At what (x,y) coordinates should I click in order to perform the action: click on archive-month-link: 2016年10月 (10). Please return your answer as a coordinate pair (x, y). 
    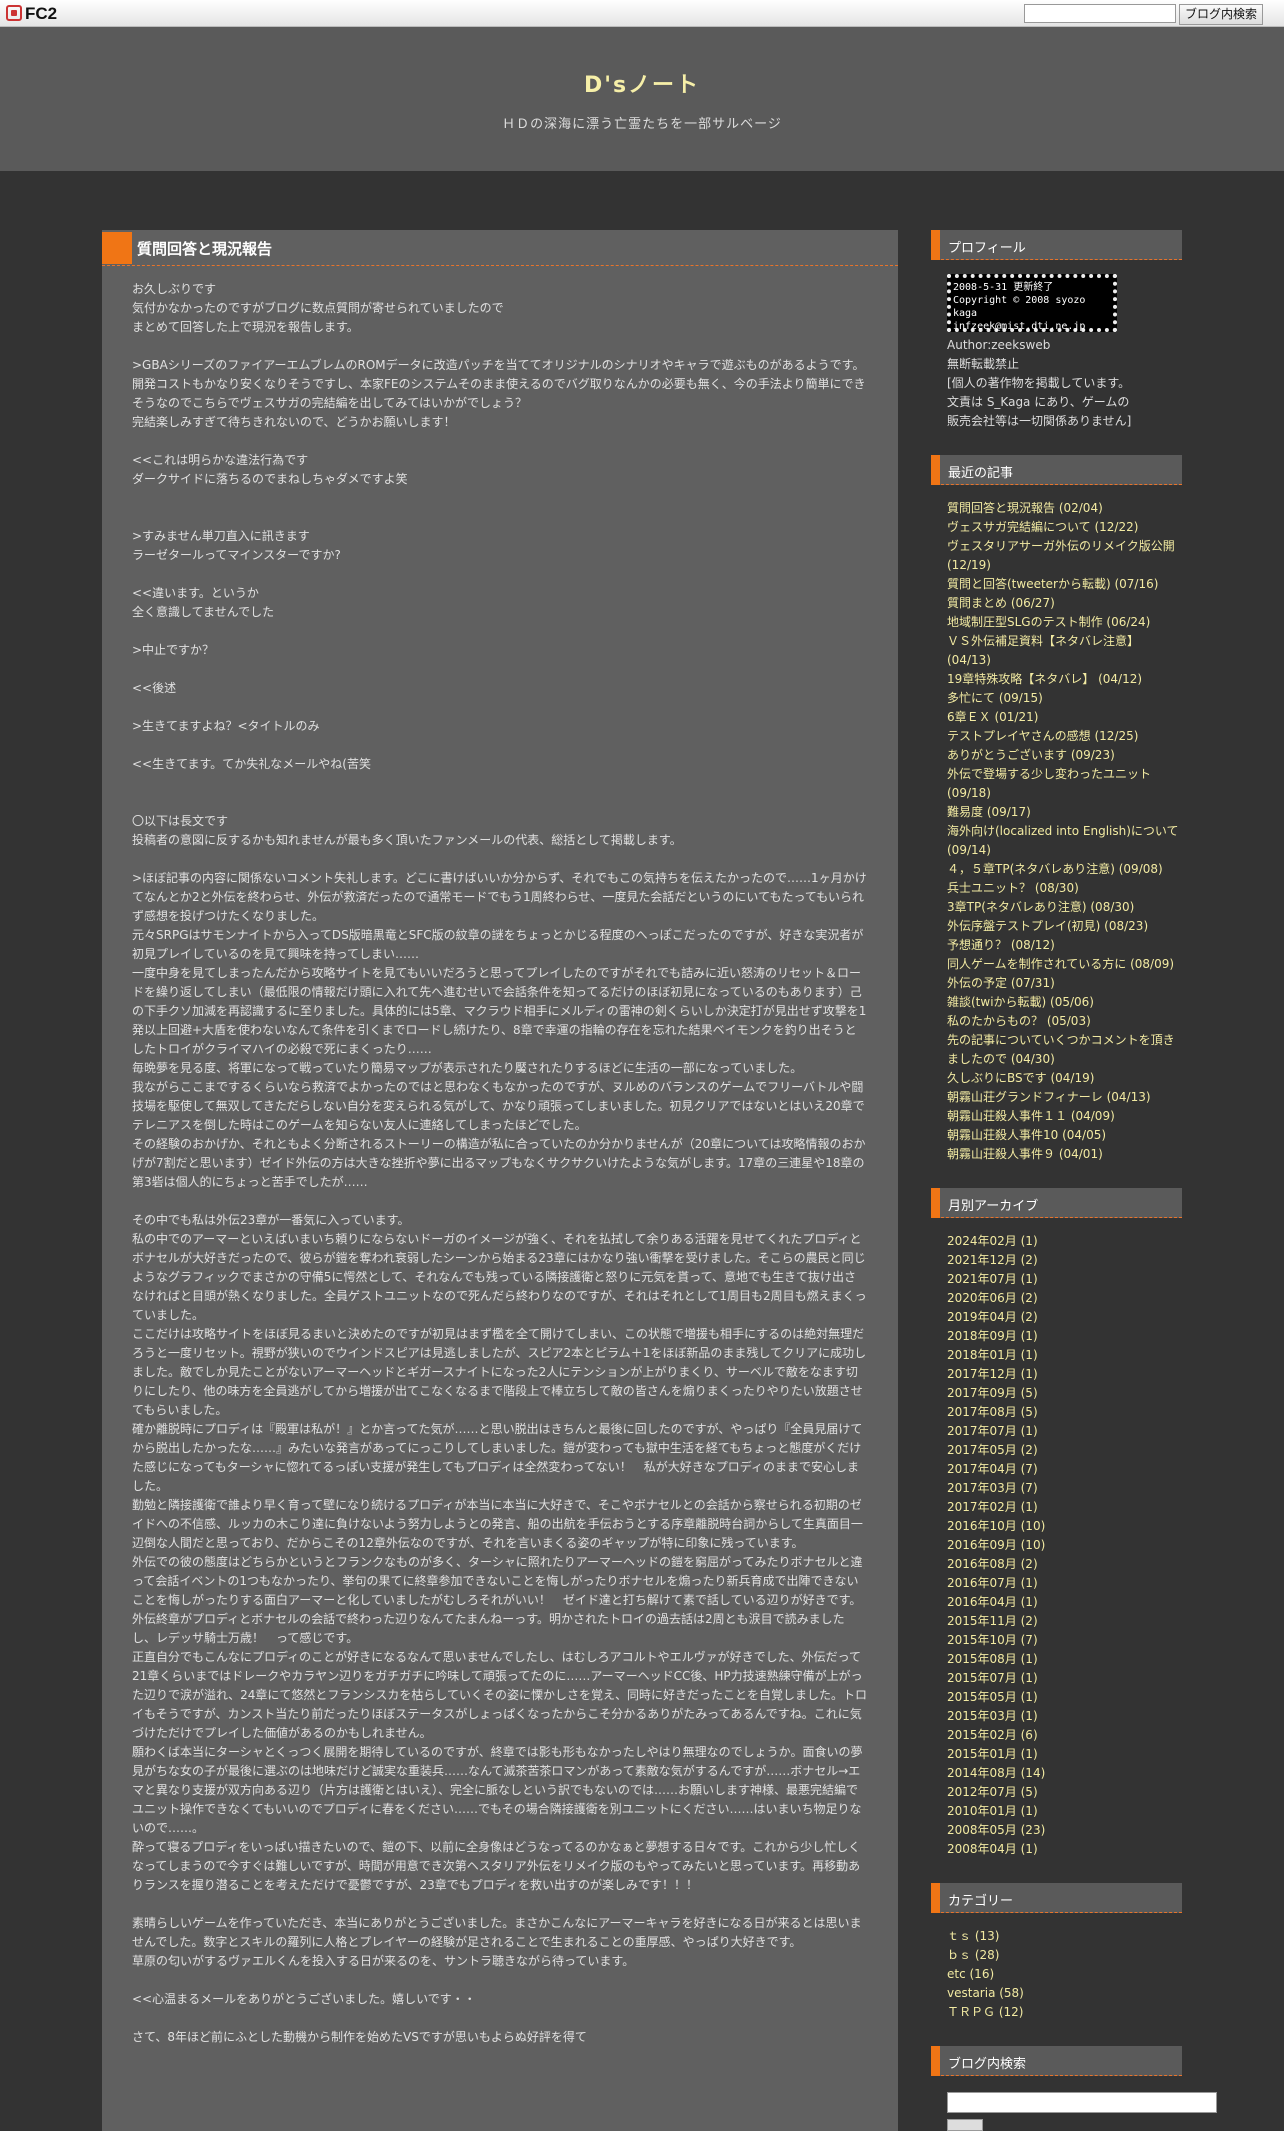
    Looking at the image, I should click on (1064, 1526).